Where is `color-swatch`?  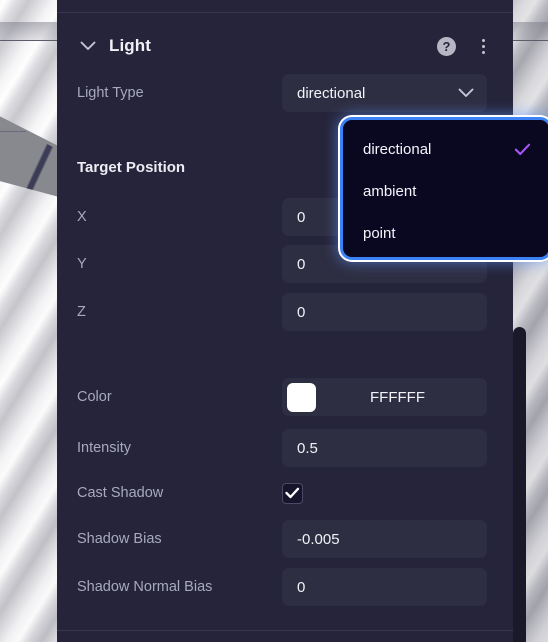
color-swatch is located at coordinates (301, 397).